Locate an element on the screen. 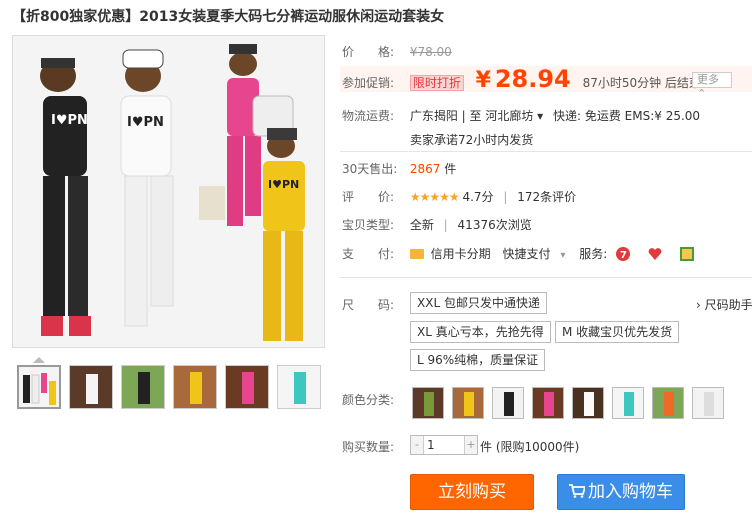 This screenshot has height=520, width=752. quantity-decrease-button: - is located at coordinates (417, 445).